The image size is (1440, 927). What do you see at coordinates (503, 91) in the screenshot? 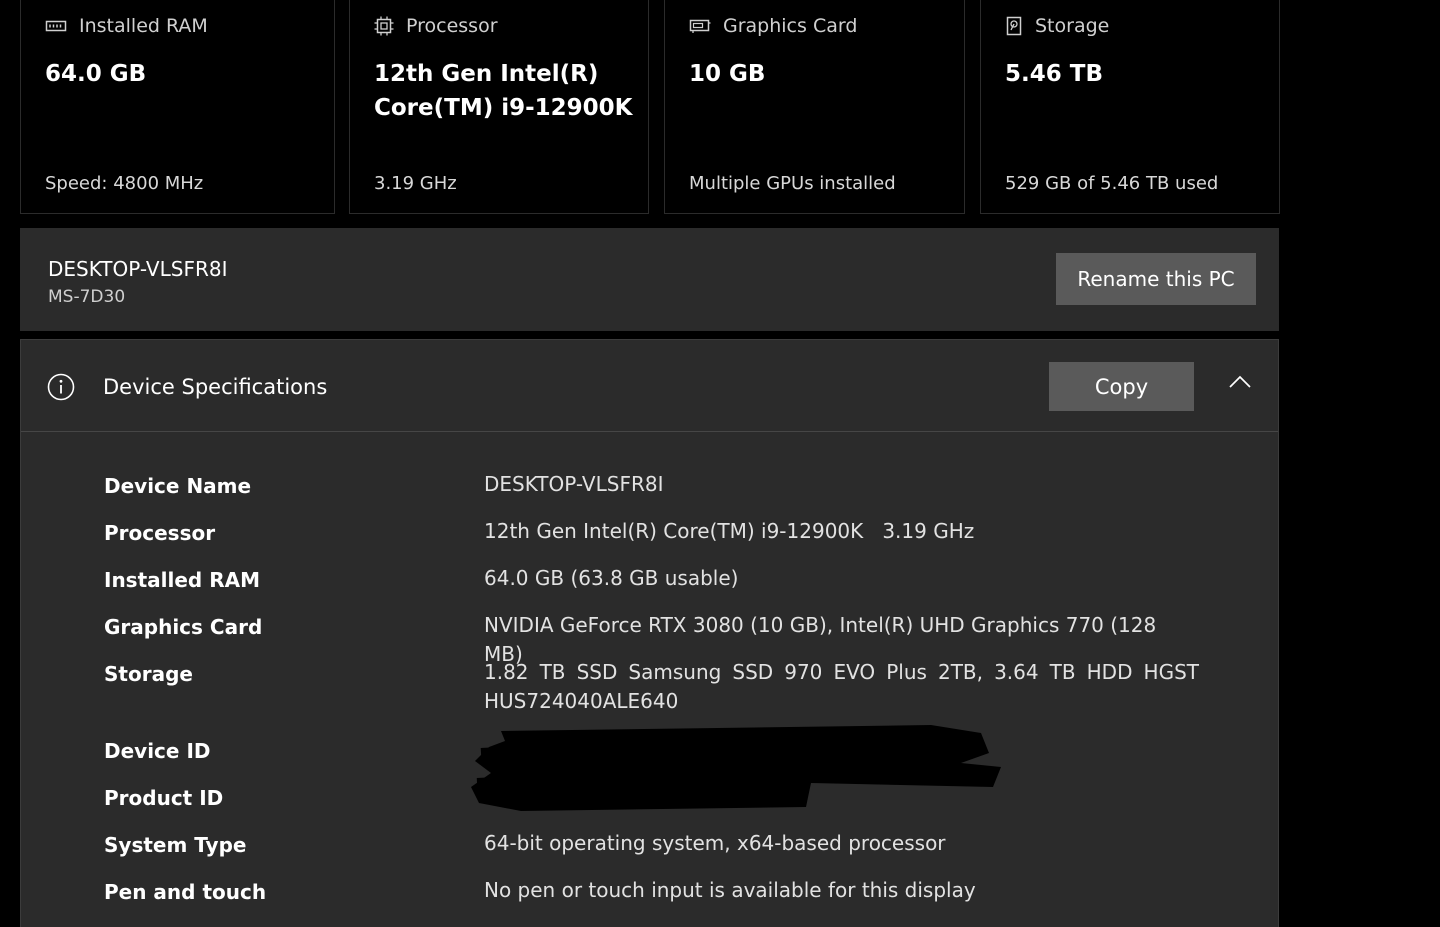
I see `card-value: 12th Gen Intel(R) Core(TM) i9-12900K` at bounding box center [503, 91].